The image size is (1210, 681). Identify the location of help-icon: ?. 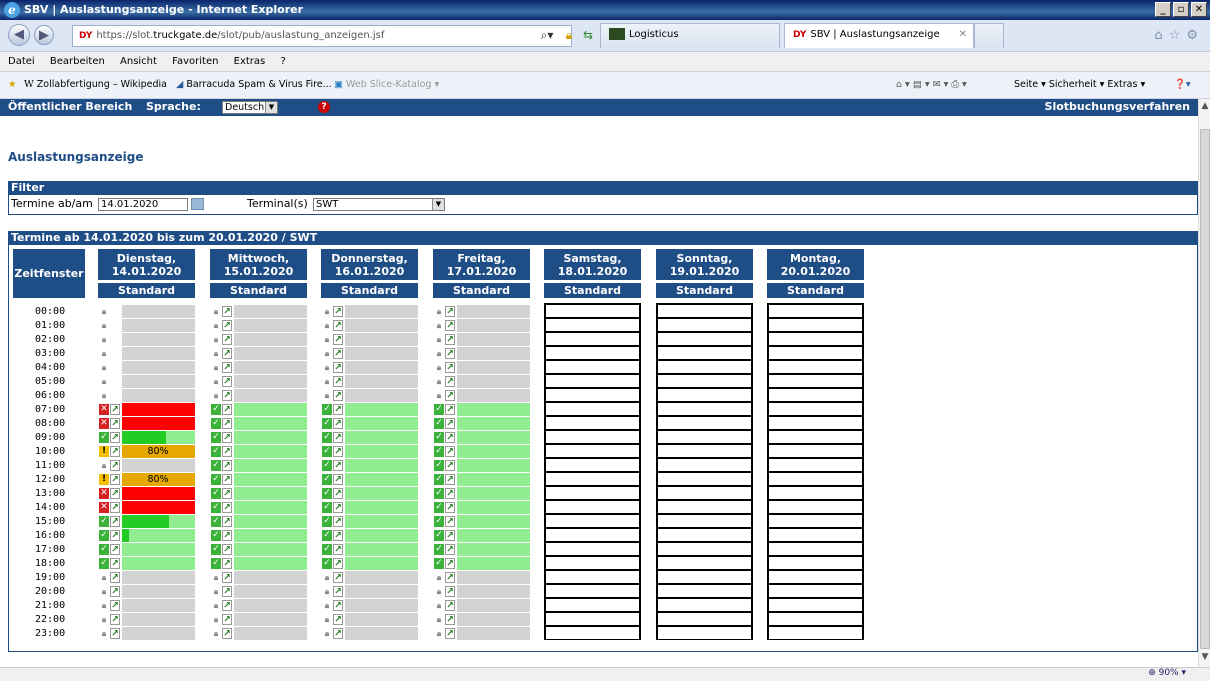
(324, 107).